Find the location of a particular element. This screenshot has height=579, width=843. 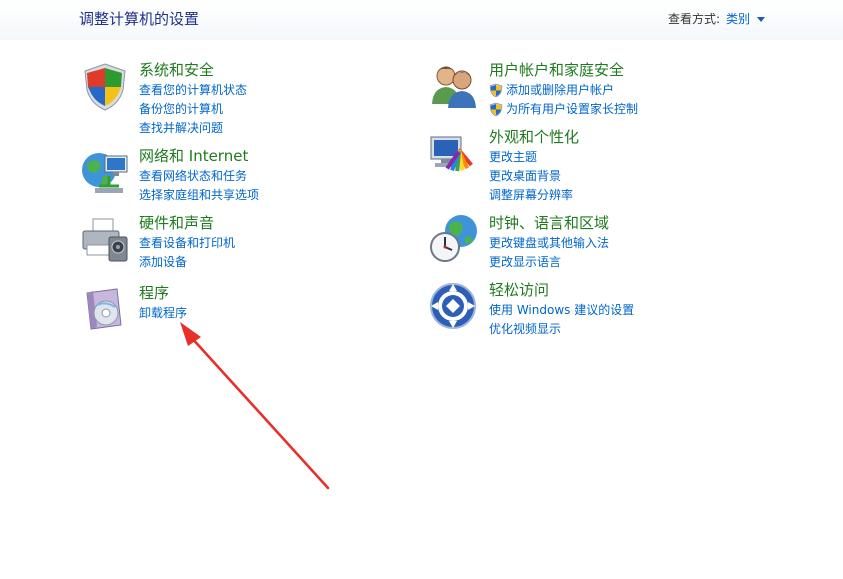

category-title-system-security: 系统和安全 is located at coordinates (193, 70).